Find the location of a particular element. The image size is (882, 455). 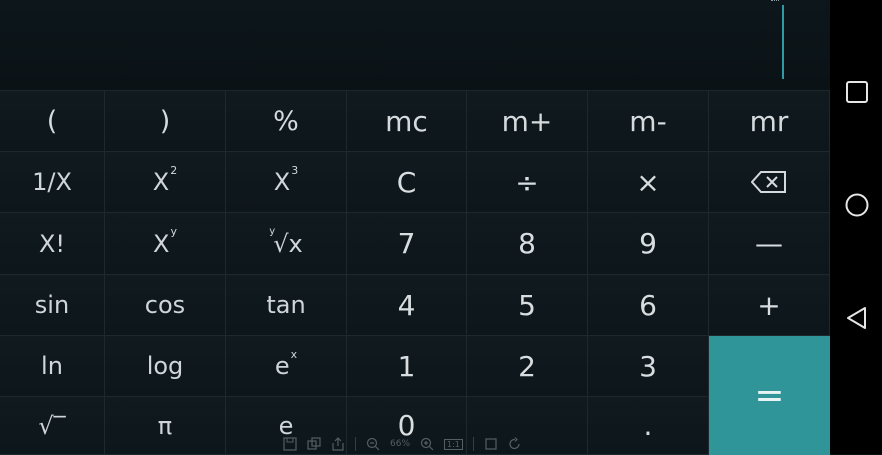

key-square-base: X is located at coordinates (161, 182).